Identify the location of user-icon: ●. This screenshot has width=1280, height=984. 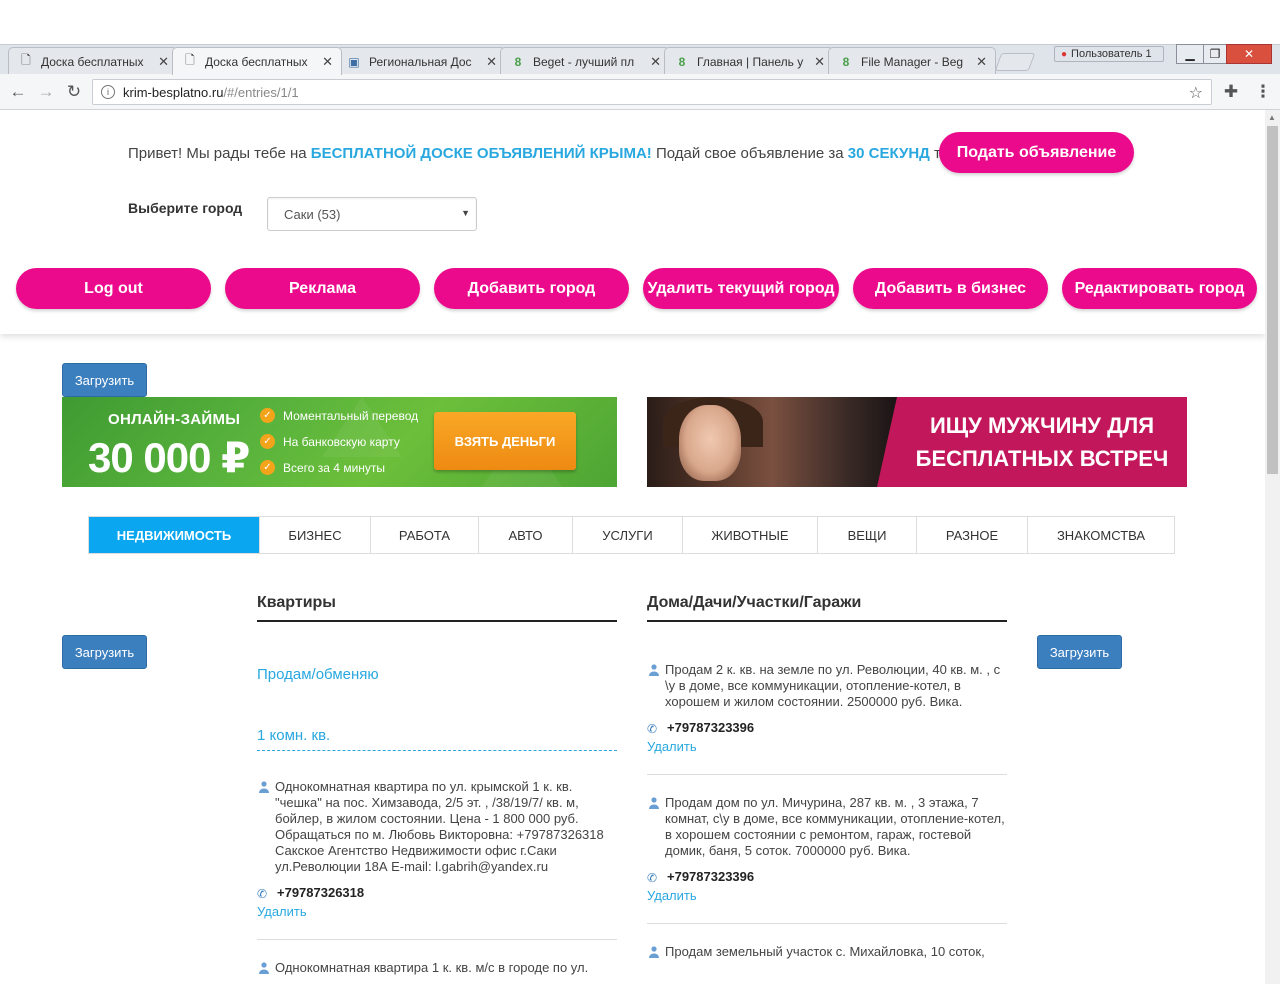
(1064, 54).